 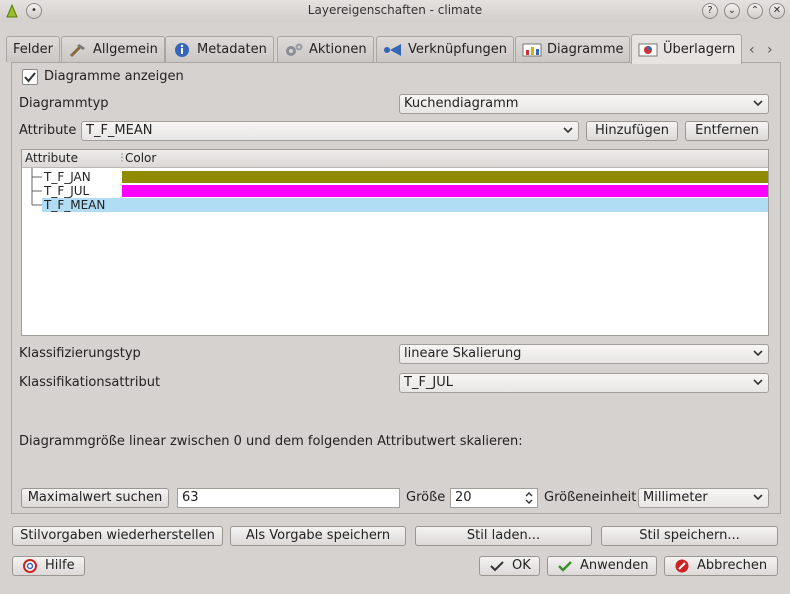 I want to click on unit-select: Millimeter, so click(x=703, y=498).